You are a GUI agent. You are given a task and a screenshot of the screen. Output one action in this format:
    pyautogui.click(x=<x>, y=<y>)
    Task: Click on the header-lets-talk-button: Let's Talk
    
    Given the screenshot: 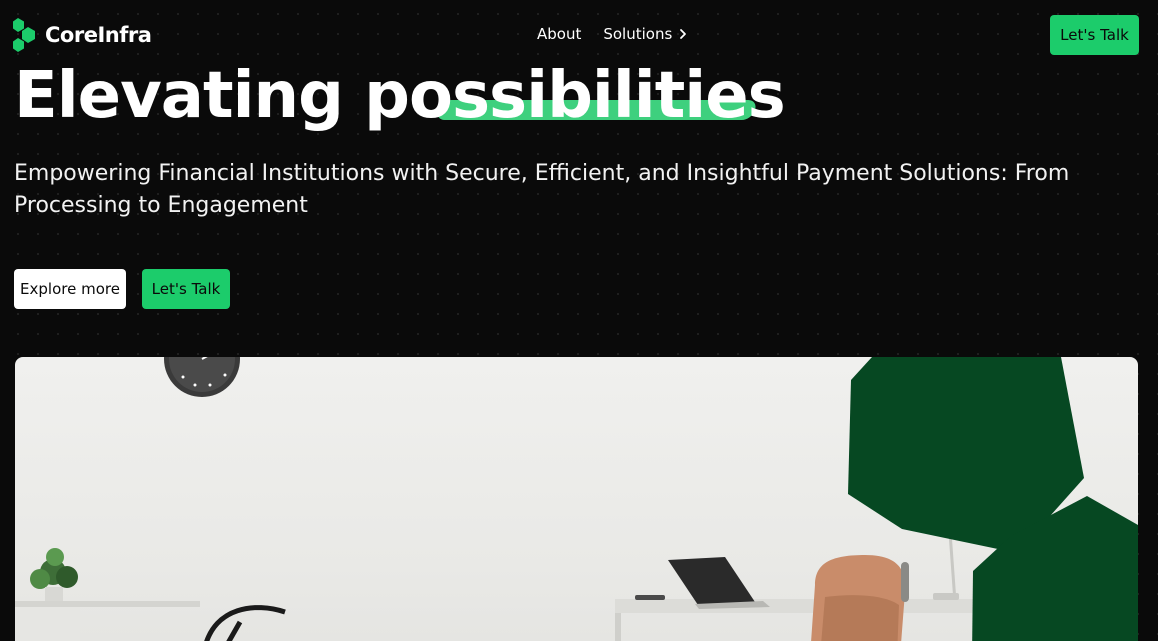 What is the action you would take?
    pyautogui.click(x=1094, y=35)
    